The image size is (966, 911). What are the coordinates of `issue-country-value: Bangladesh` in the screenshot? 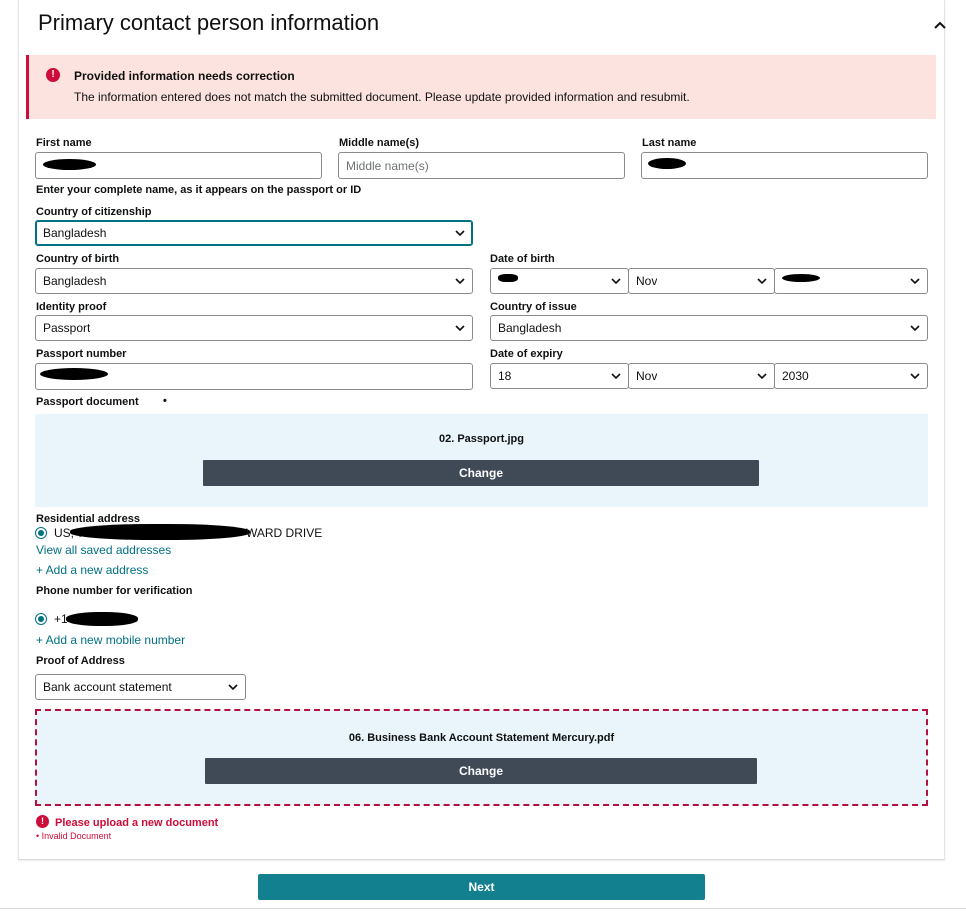 It's located at (530, 328).